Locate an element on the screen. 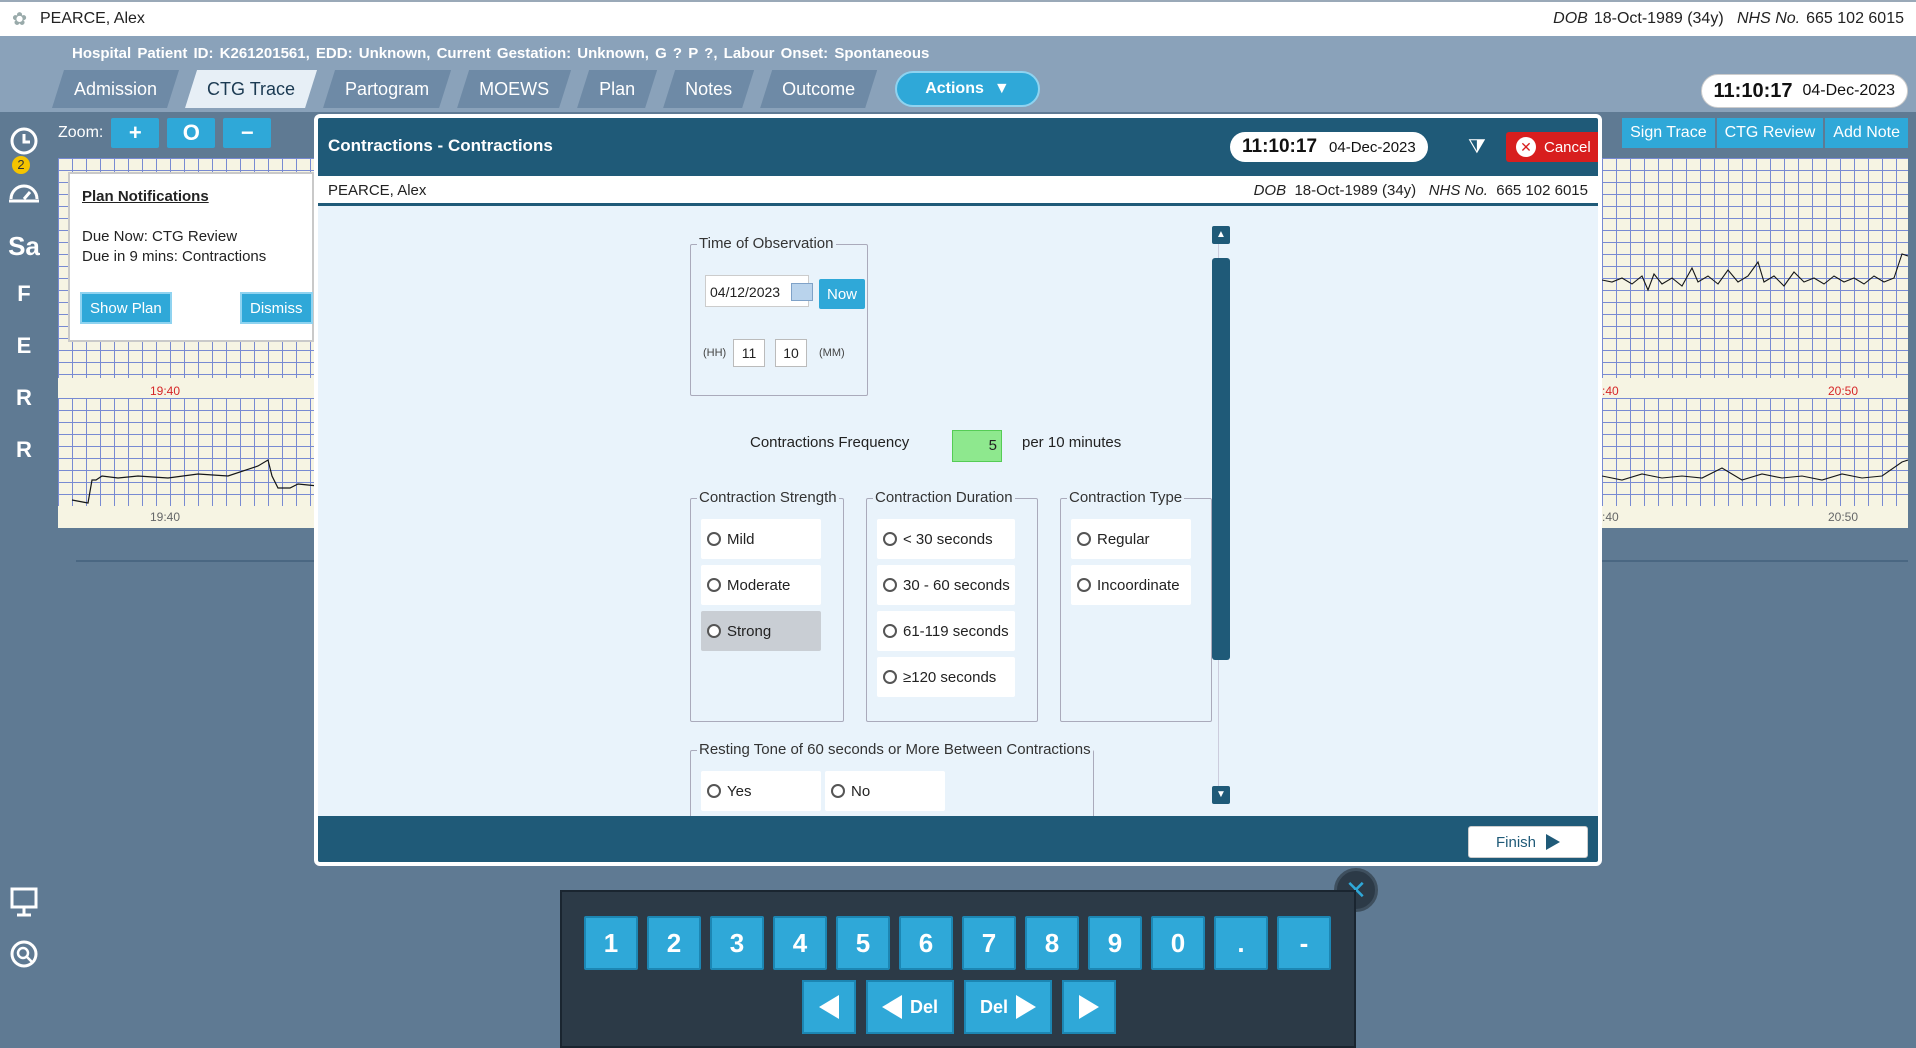 The width and height of the screenshot is (1916, 1048). key-1: 1 is located at coordinates (611, 943).